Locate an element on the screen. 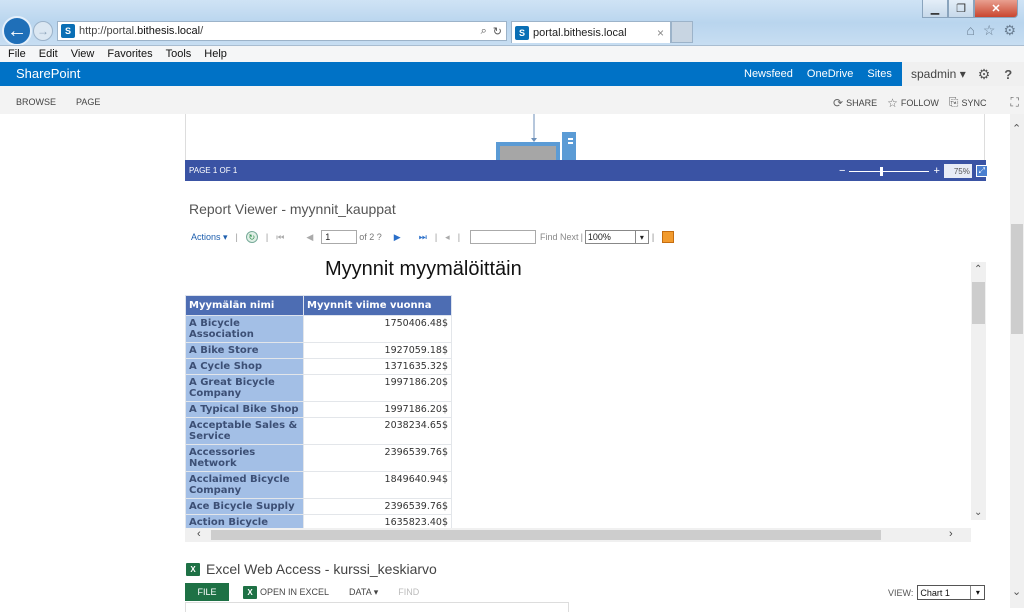 Image resolution: width=1024 pixels, height=612 pixels. report-vertical-scrollbar: ⌃ ⌄ is located at coordinates (978, 391).